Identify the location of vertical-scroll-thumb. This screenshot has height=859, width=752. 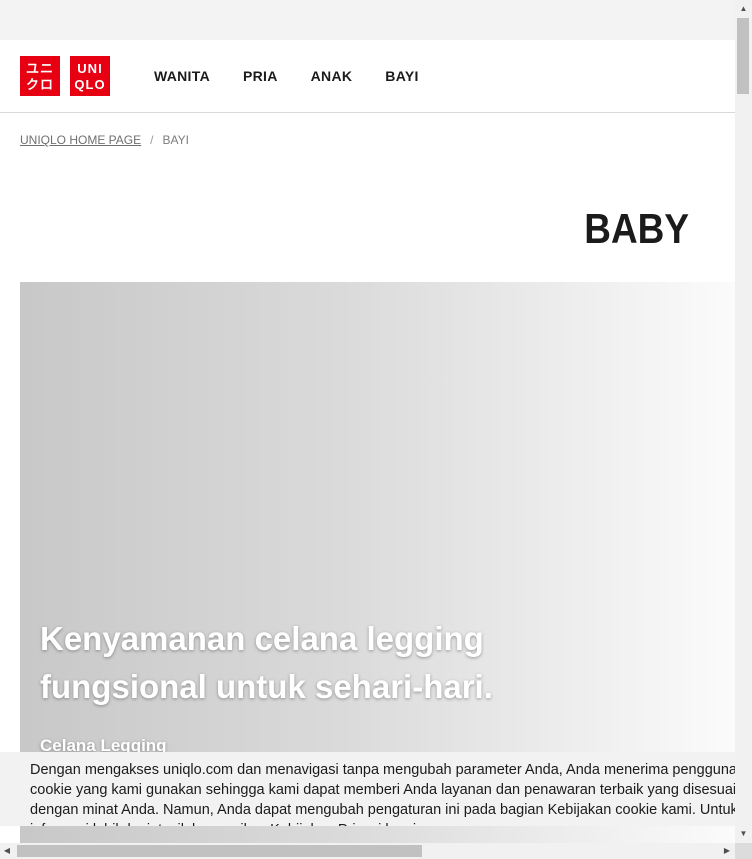
(743, 56).